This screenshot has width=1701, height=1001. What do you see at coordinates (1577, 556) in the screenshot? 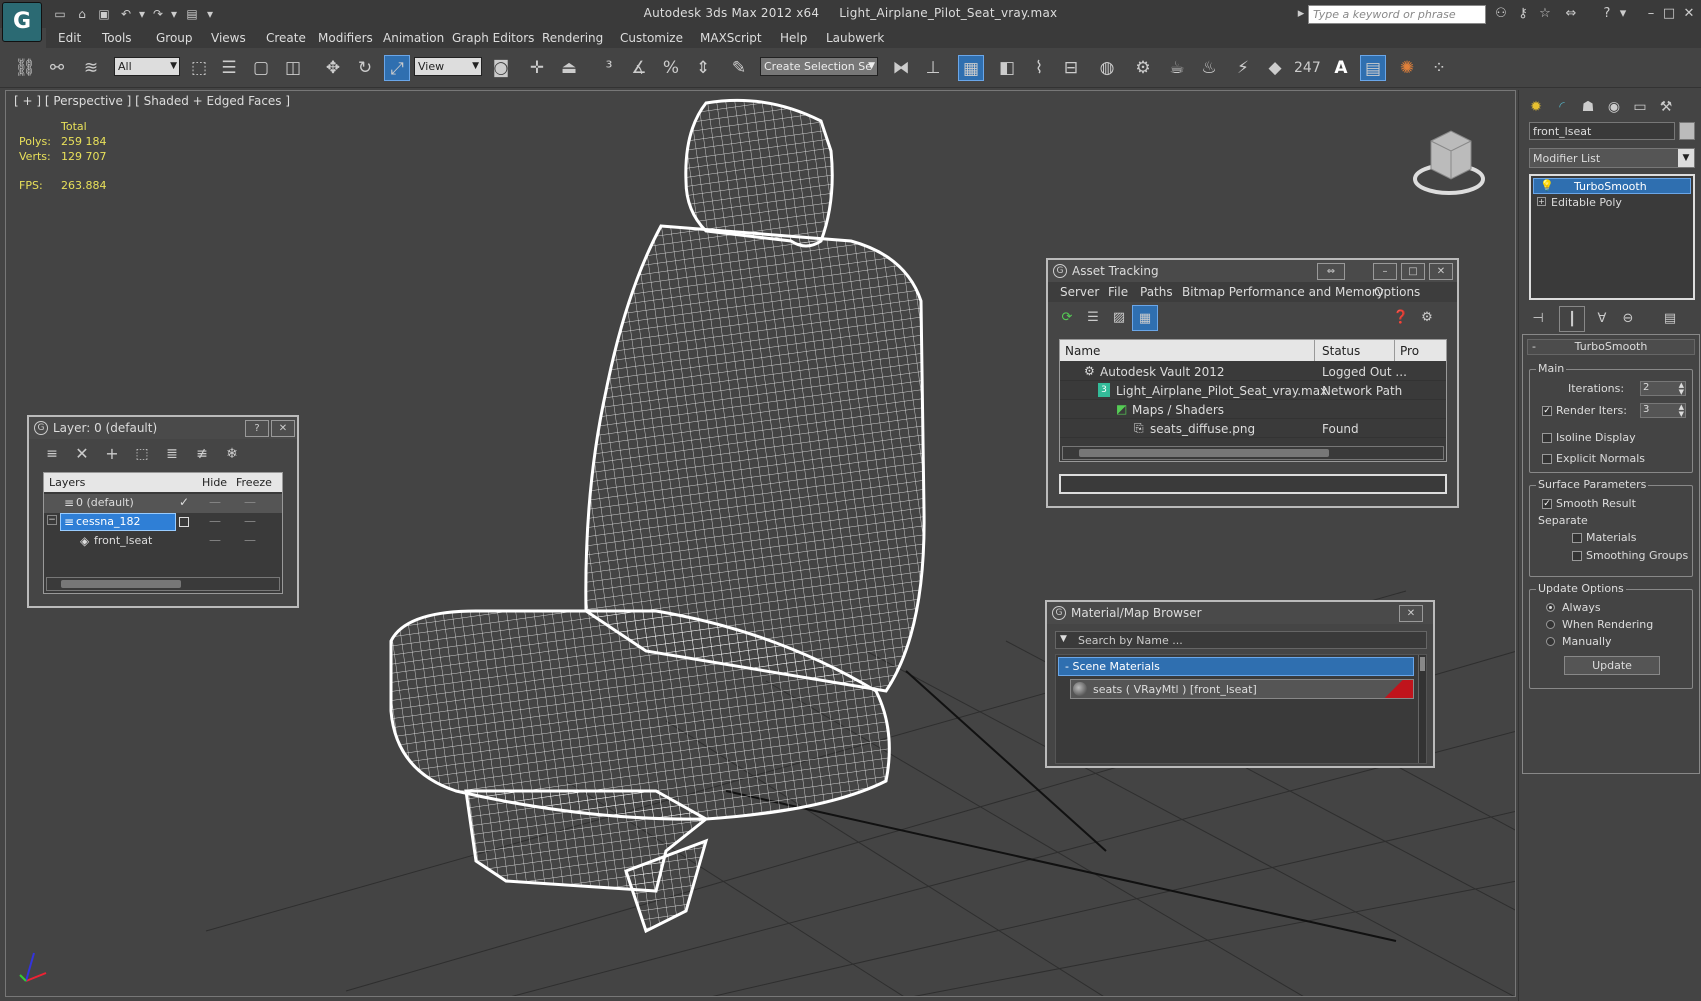
I see `separate-smoothing-groups-checkbox` at bounding box center [1577, 556].